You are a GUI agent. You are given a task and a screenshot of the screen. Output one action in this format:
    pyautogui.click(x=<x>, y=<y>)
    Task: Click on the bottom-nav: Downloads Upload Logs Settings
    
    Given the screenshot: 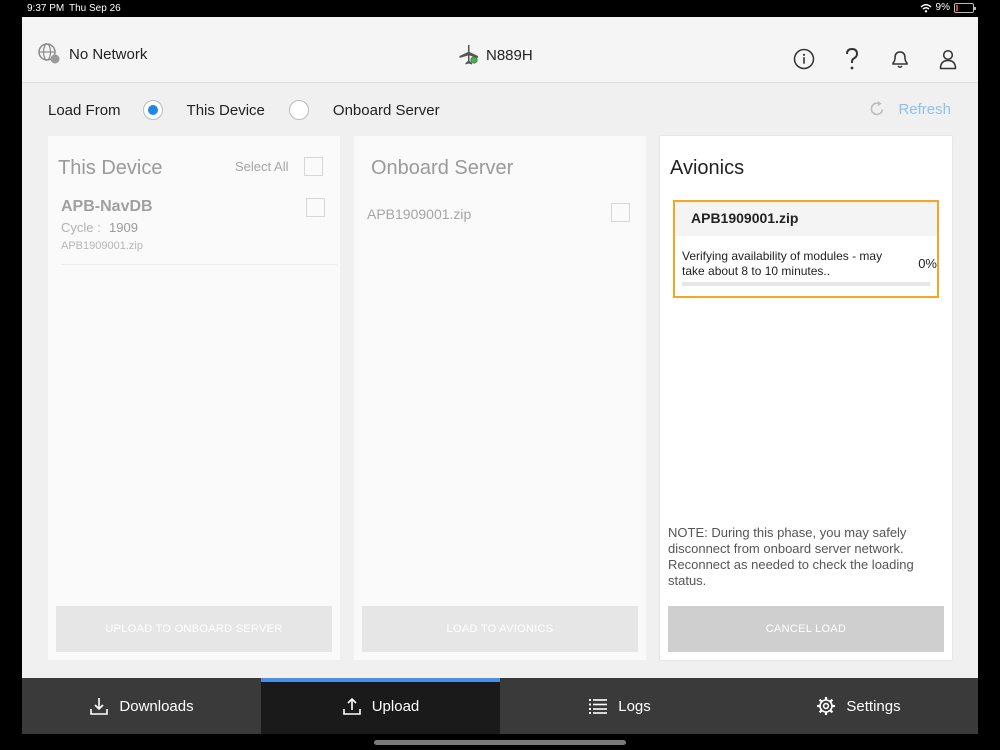 What is the action you would take?
    pyautogui.click(x=500, y=706)
    